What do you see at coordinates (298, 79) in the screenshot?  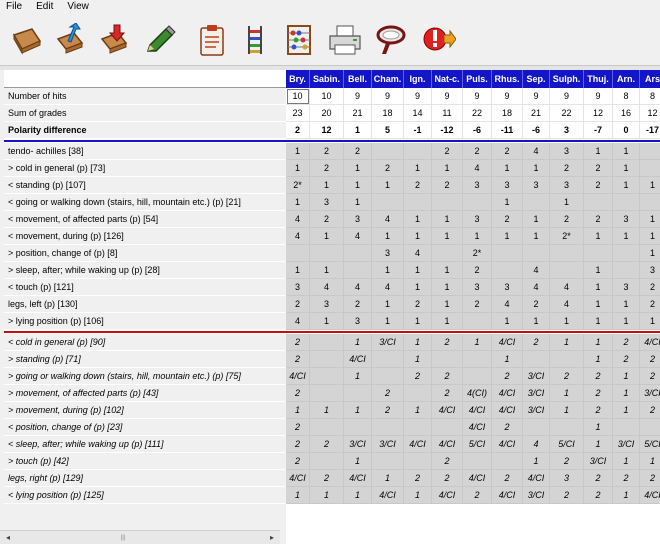 I see `remedy-header-1: Bry.` at bounding box center [298, 79].